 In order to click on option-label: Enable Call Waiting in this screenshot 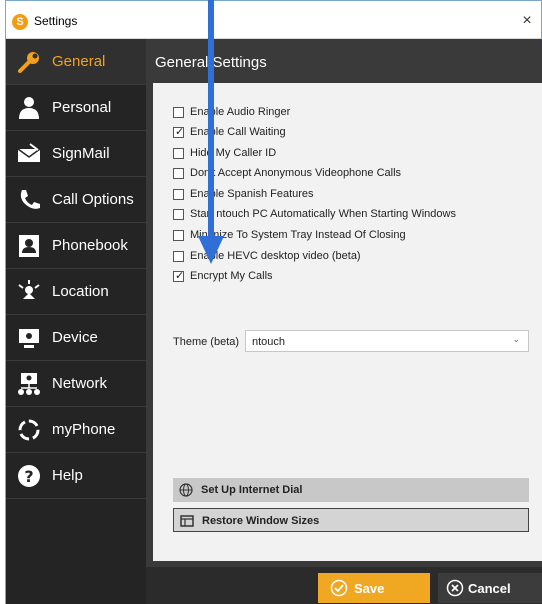, I will do `click(238, 132)`.